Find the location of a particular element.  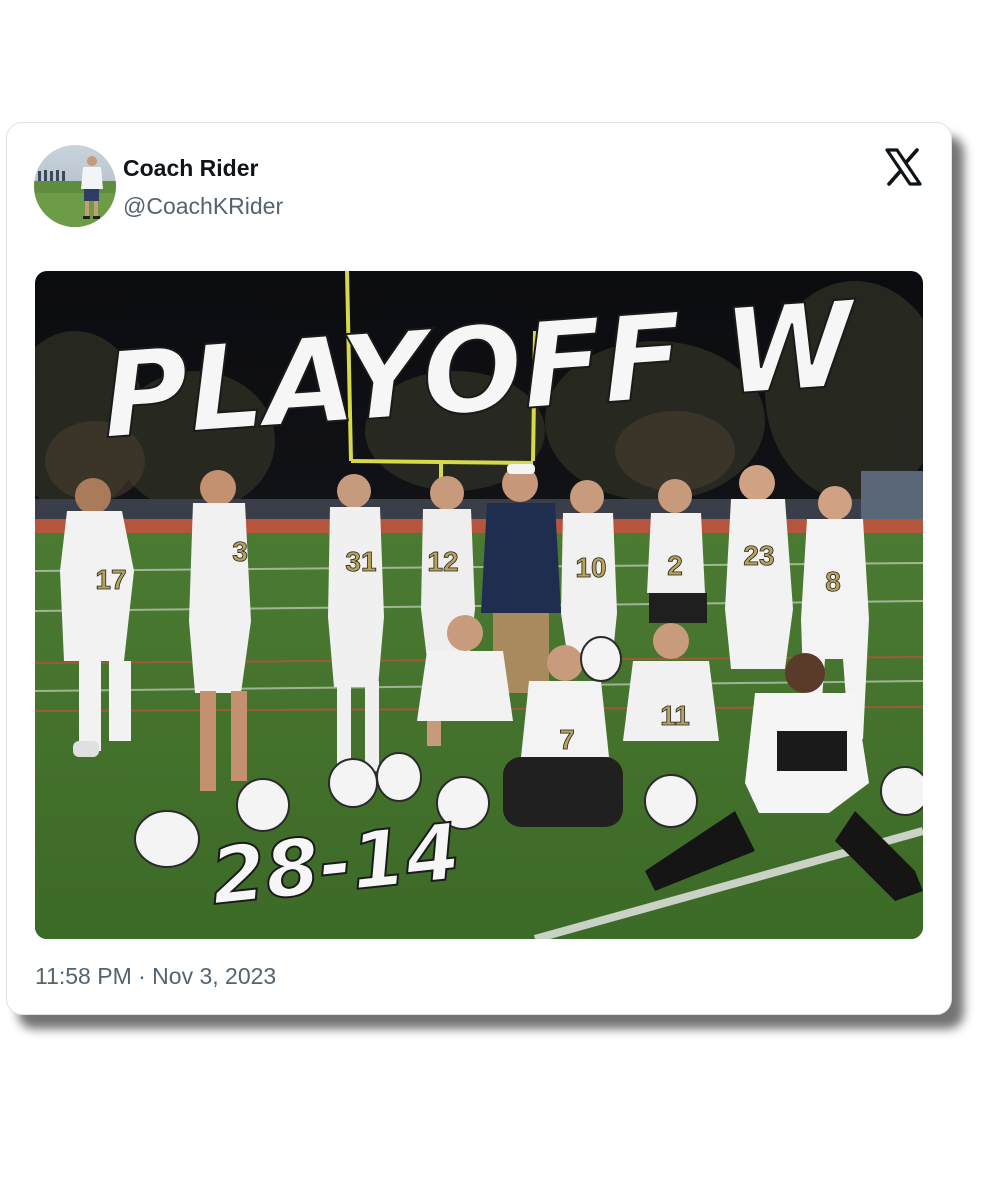

jersey-number: 7 is located at coordinates (567, 739).